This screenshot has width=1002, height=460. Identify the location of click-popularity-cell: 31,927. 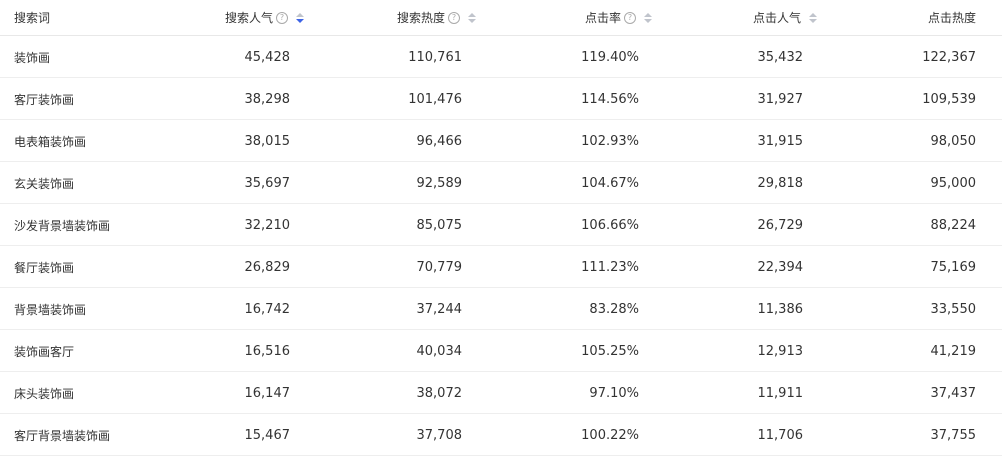
(780, 99).